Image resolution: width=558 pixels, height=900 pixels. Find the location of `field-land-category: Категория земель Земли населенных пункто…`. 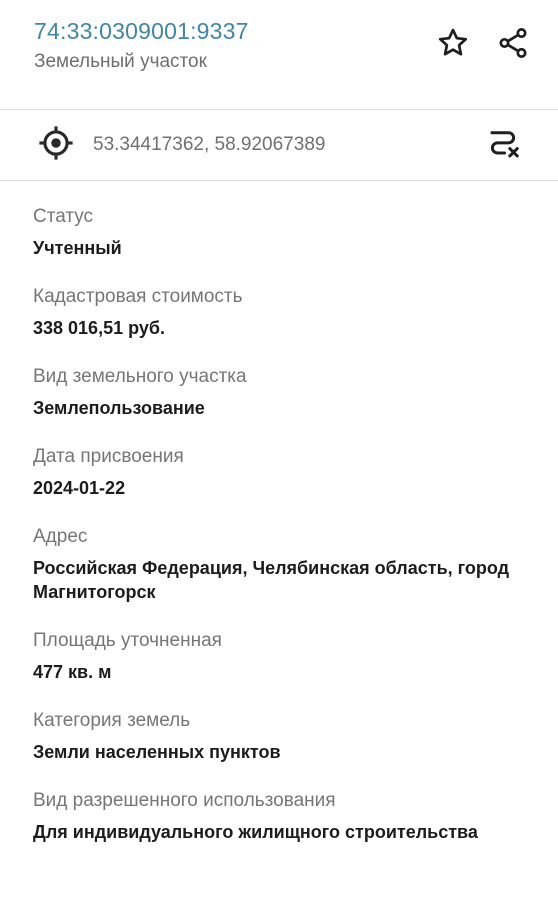

field-land-category: Категория земель Земли населенных пункто… is located at coordinates (293, 735).